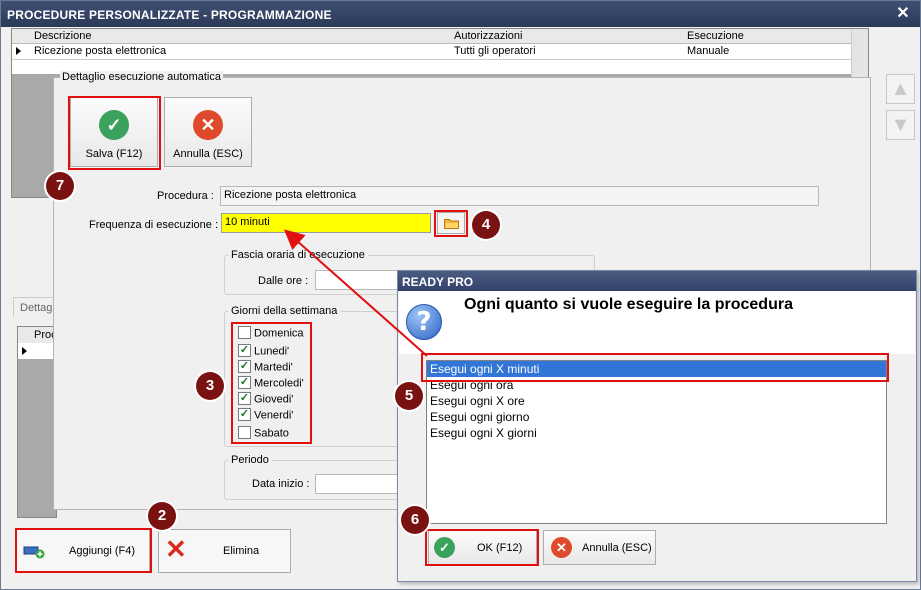  I want to click on annotation-badge-3: 3, so click(210, 386).